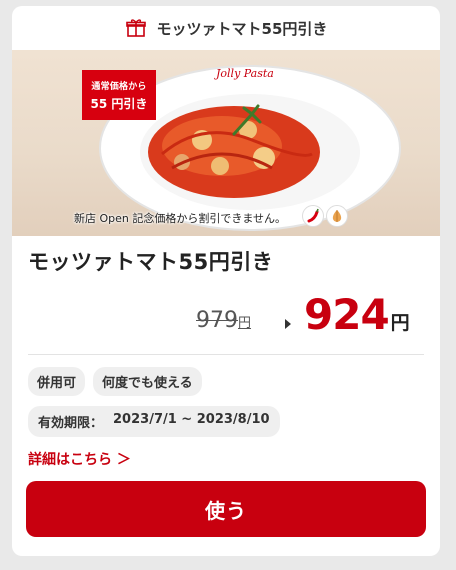 The image size is (456, 570). Describe the element at coordinates (136, 28) in the screenshot. I see `gift-icon` at that location.